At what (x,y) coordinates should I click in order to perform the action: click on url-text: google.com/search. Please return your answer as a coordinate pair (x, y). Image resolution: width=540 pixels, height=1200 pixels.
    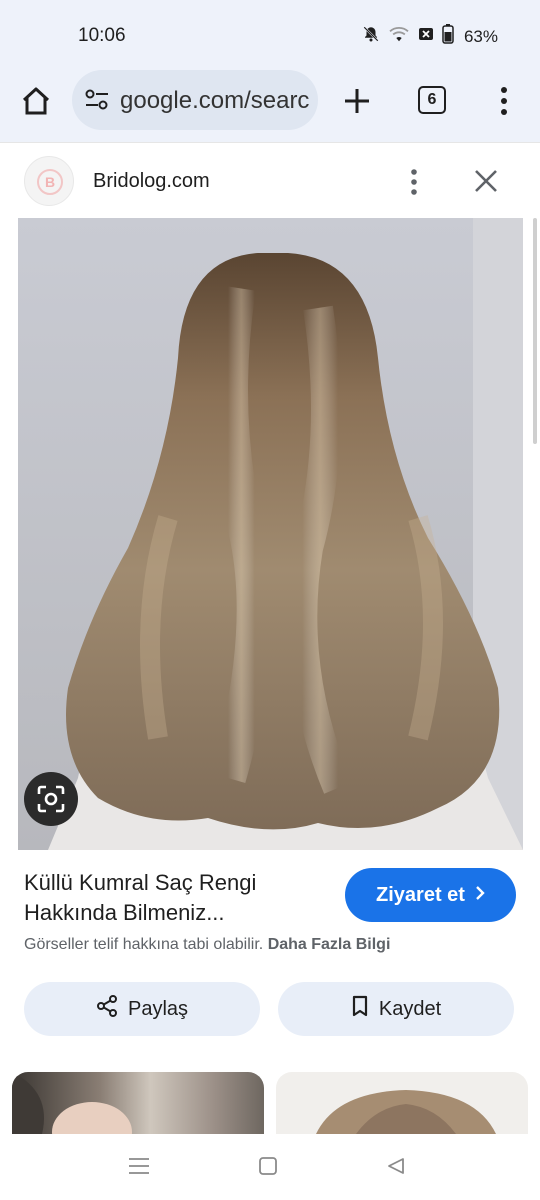
    Looking at the image, I should click on (215, 101).